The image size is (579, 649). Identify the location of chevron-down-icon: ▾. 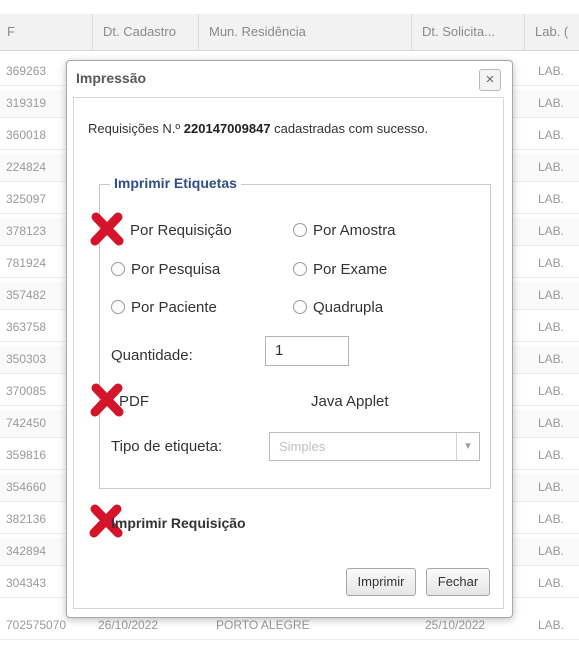
(467, 446).